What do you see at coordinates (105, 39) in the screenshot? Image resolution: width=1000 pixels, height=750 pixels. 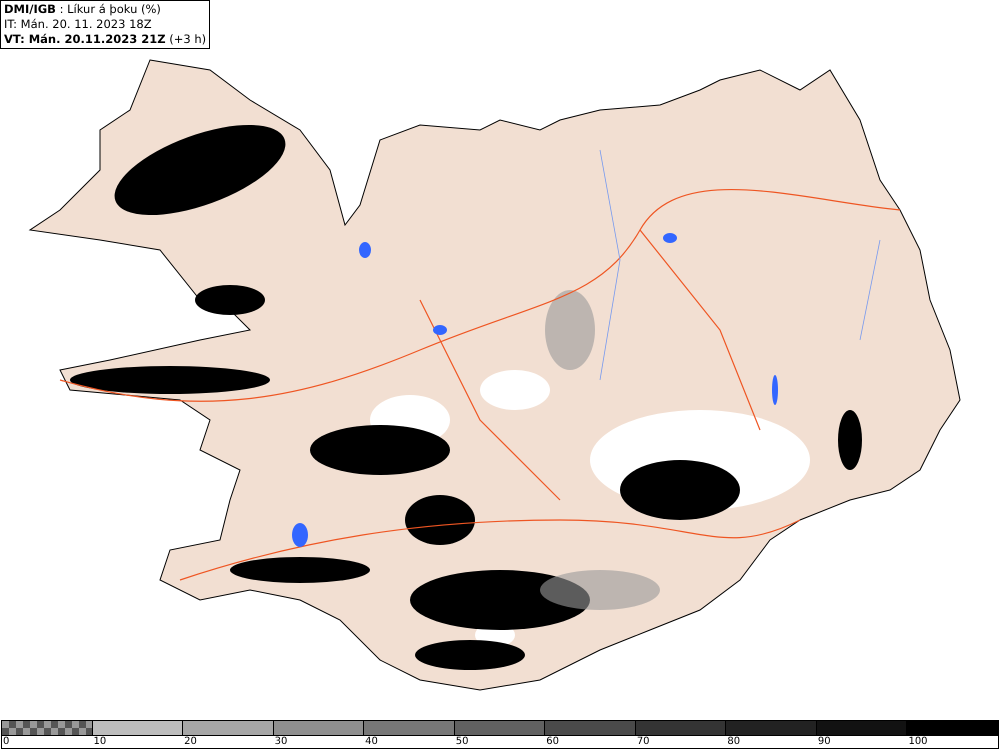 I see `info-text: VT: Mán. 20.11.2023 21Z (+3 h)` at bounding box center [105, 39].